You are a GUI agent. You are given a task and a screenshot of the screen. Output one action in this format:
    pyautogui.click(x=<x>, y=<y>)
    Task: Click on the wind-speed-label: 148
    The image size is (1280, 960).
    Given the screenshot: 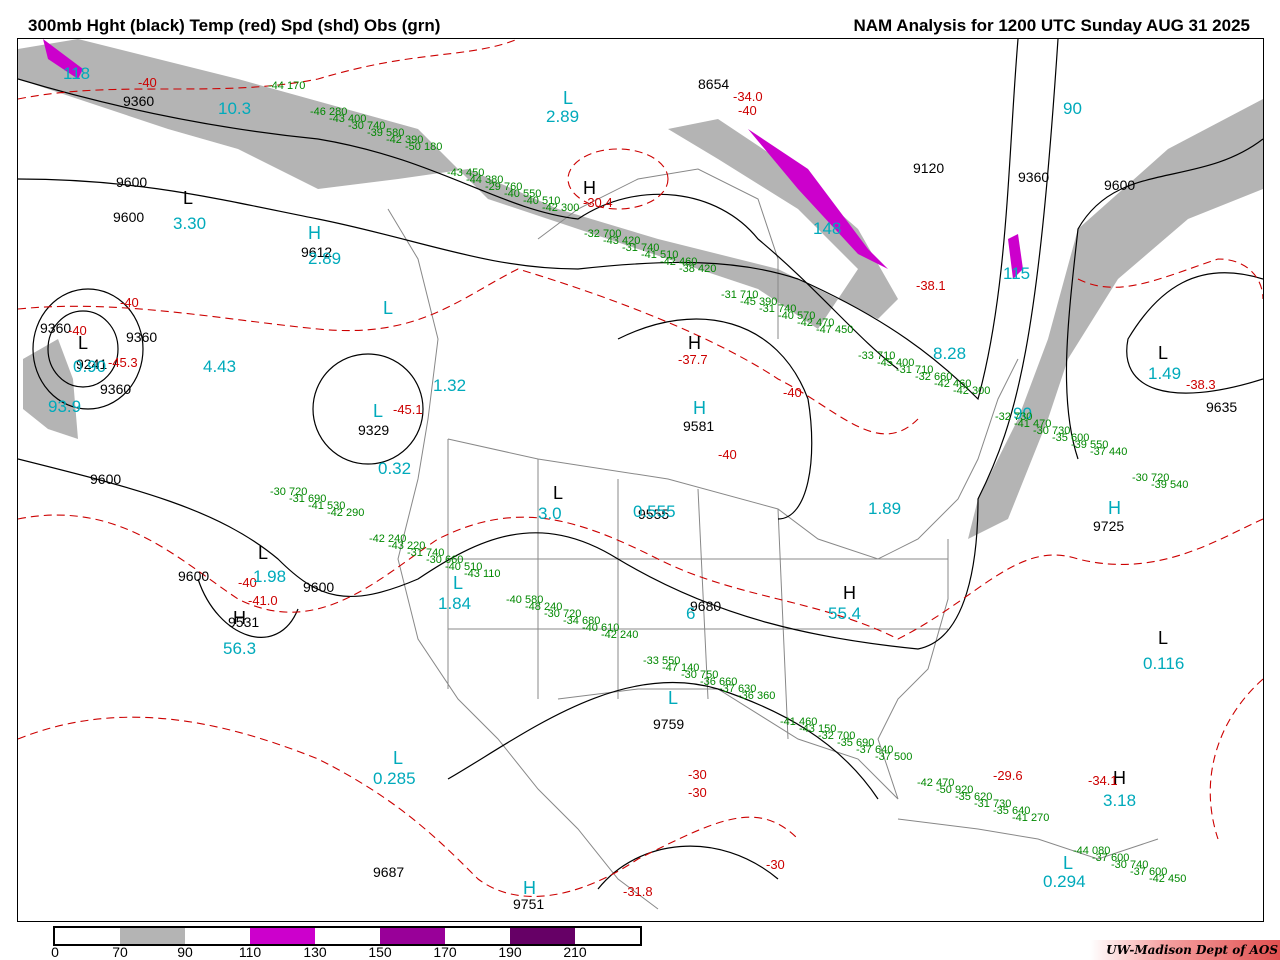 What is the action you would take?
    pyautogui.click(x=827, y=228)
    